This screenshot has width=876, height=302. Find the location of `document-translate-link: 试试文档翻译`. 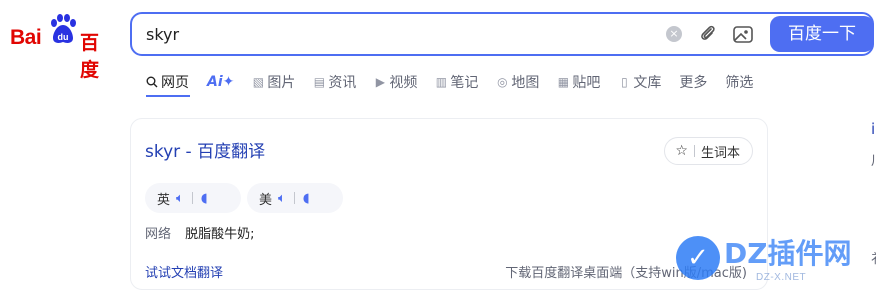

document-translate-link: 试试文档翻译 is located at coordinates (184, 271).